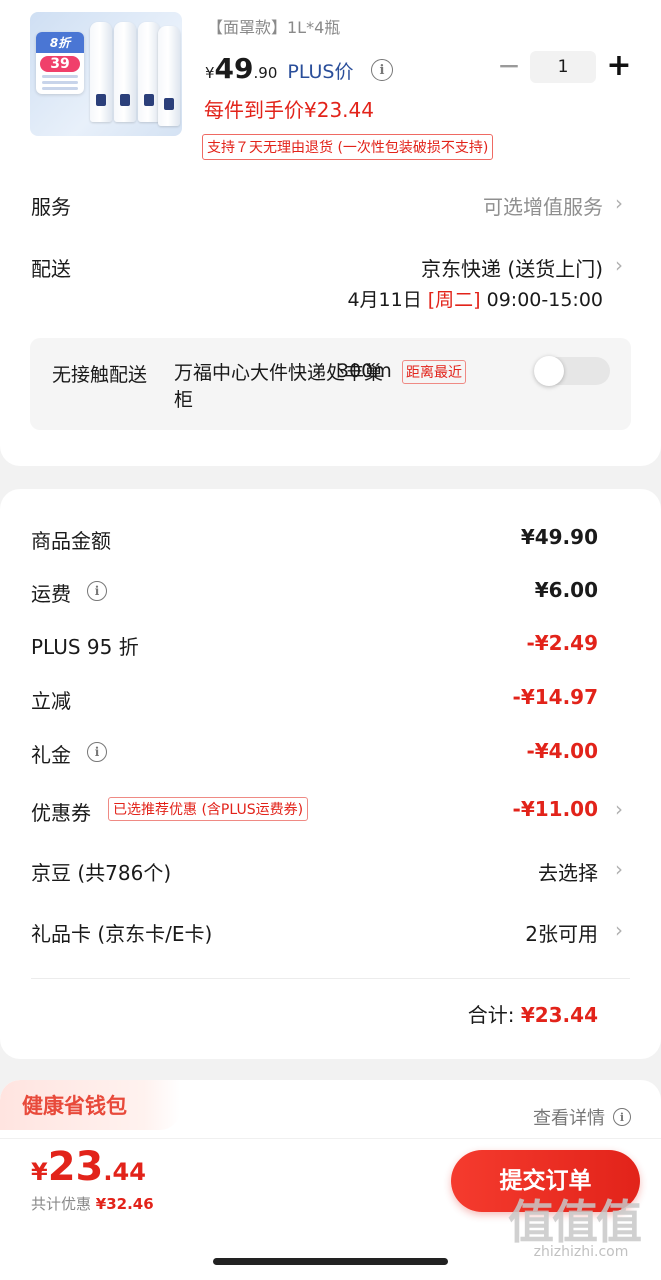 Image resolution: width=661 pixels, height=1280 pixels. What do you see at coordinates (51, 755) in the screenshot?
I see `gift-money-label: 礼金` at bounding box center [51, 755].